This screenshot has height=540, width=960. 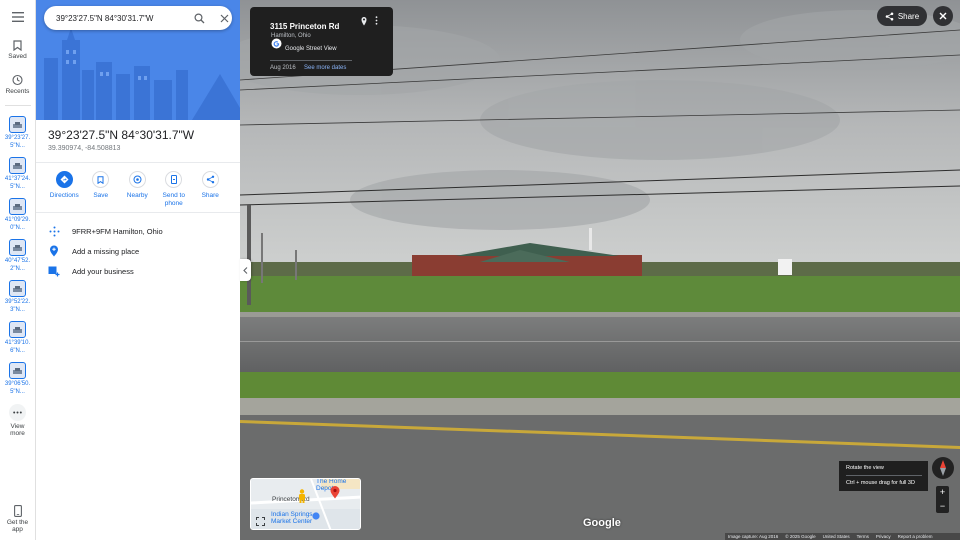 I want to click on recents-button: Recents, so click(x=17, y=84).